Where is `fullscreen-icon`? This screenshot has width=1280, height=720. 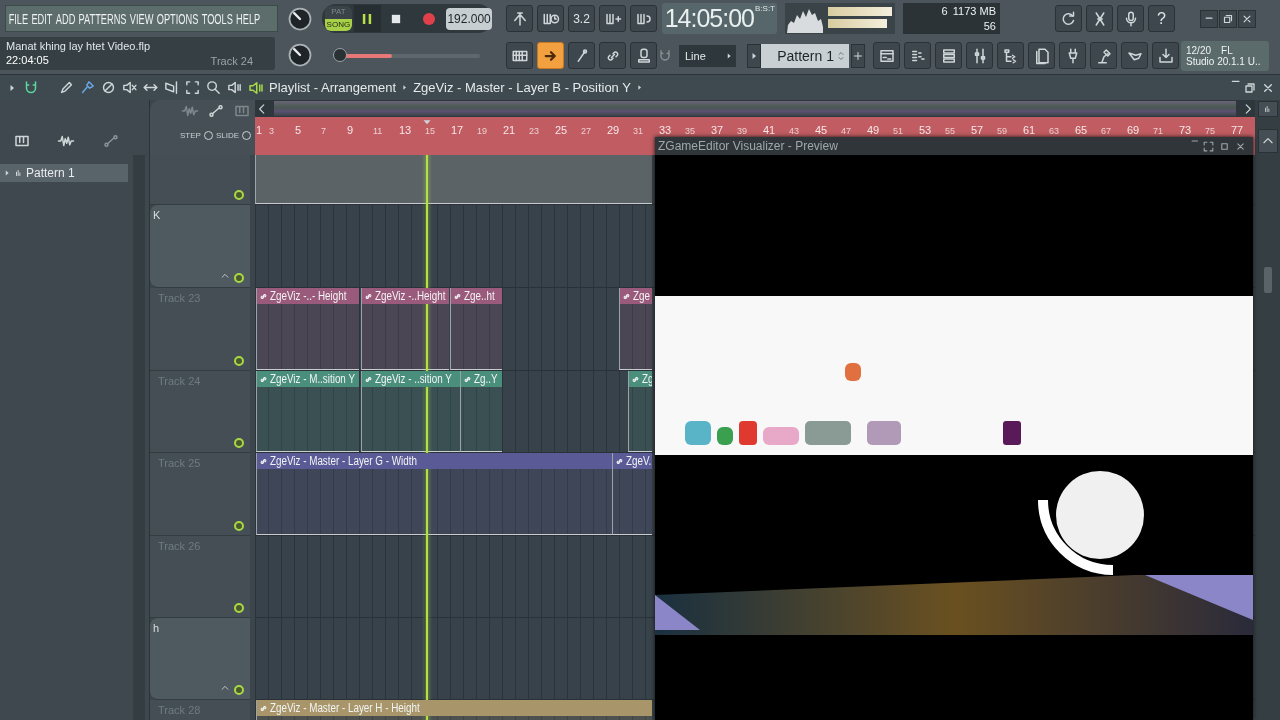 fullscreen-icon is located at coordinates (1208, 146).